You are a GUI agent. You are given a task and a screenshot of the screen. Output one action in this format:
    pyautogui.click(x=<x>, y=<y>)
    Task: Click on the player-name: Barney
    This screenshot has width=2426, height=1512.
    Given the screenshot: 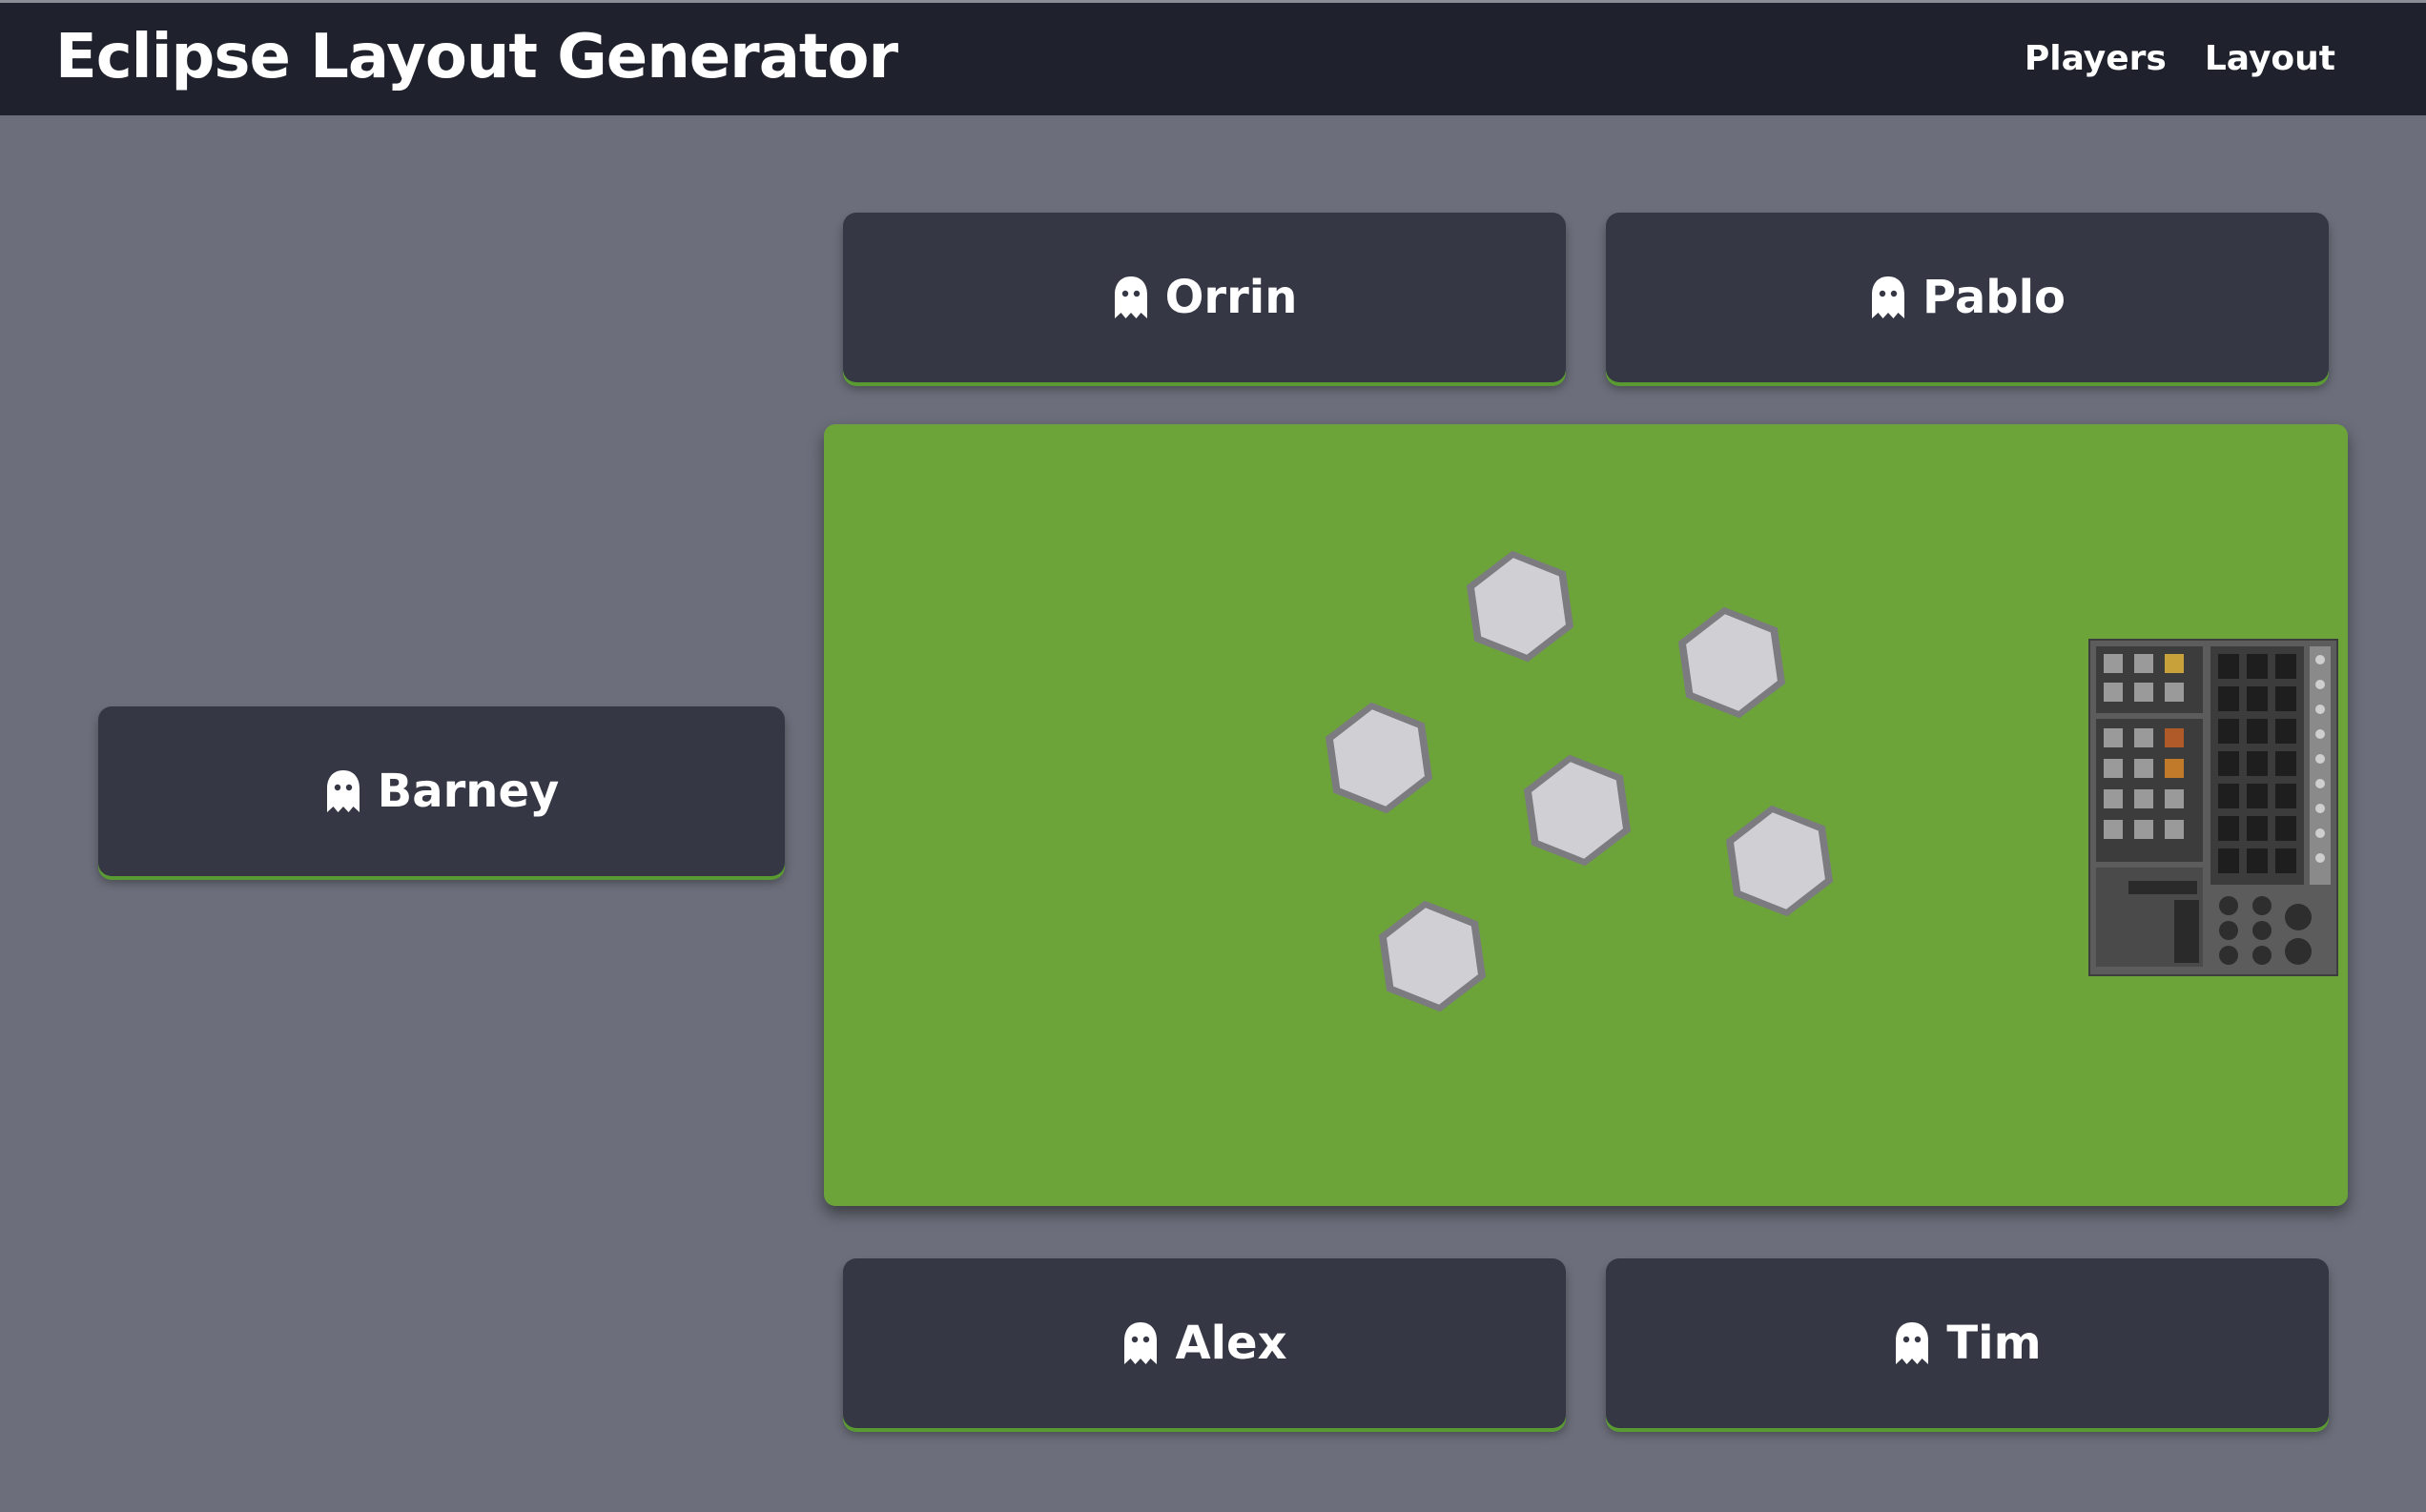 What is the action you would take?
    pyautogui.click(x=469, y=791)
    